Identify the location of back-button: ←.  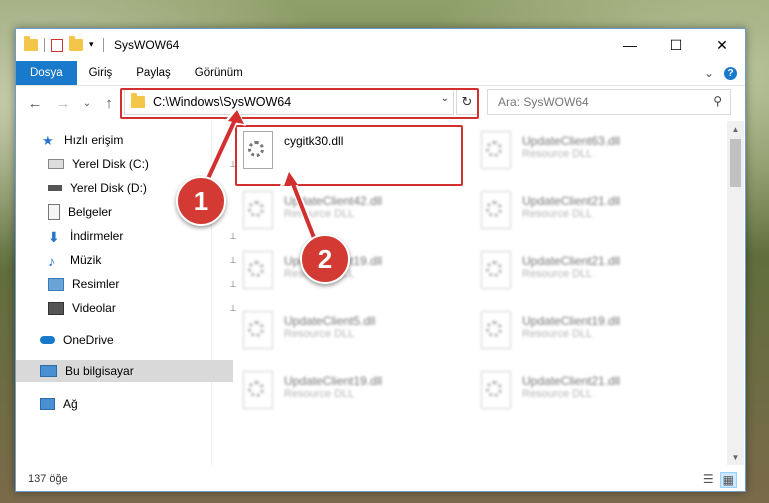
(35, 103).